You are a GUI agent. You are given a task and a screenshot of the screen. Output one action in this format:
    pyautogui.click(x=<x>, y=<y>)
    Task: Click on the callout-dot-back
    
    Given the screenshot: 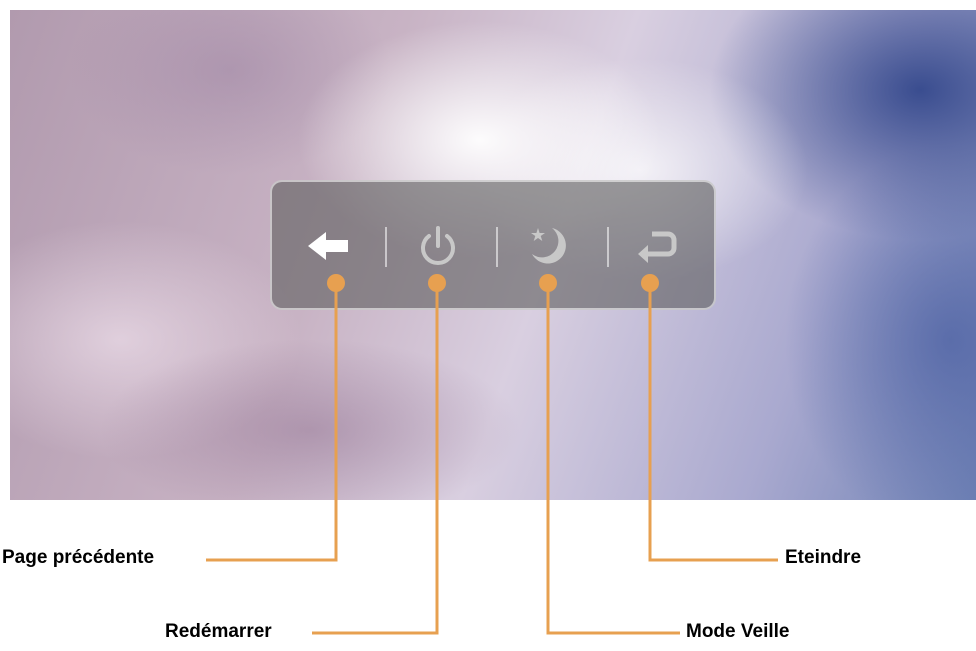 What is the action you would take?
    pyautogui.click(x=336, y=283)
    